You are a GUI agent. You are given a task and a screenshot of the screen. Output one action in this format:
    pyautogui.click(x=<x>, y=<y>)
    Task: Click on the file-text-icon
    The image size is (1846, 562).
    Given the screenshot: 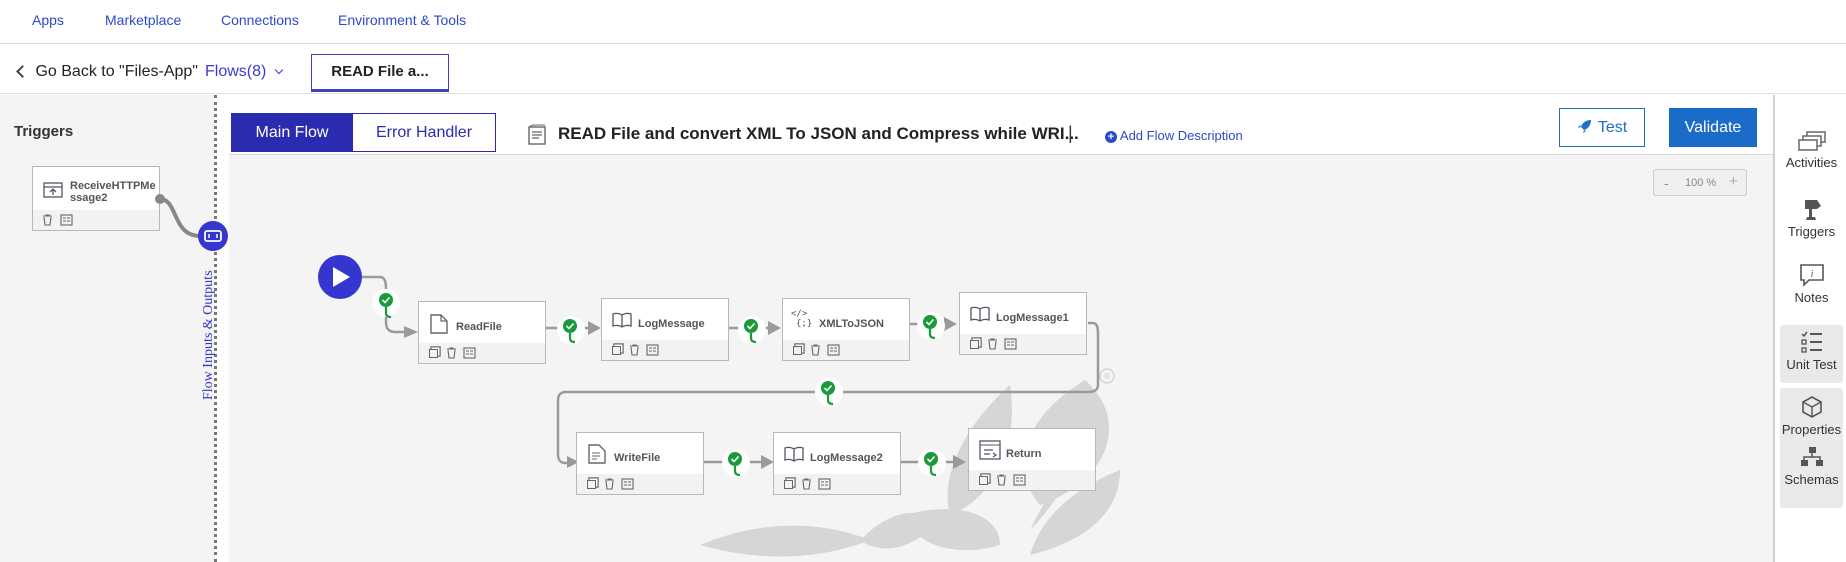 What is the action you would take?
    pyautogui.click(x=597, y=454)
    